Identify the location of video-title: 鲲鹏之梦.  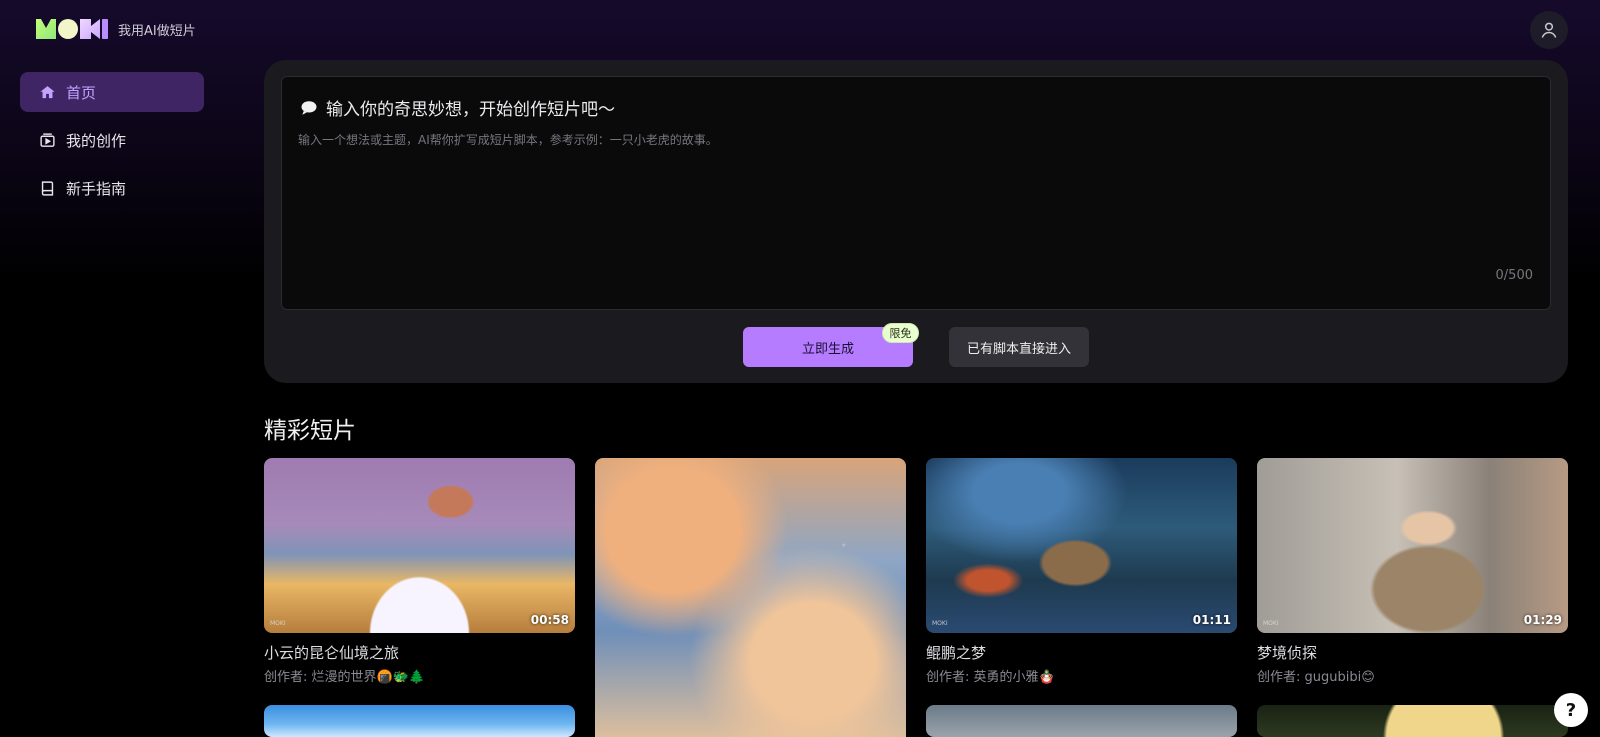
(1081, 652).